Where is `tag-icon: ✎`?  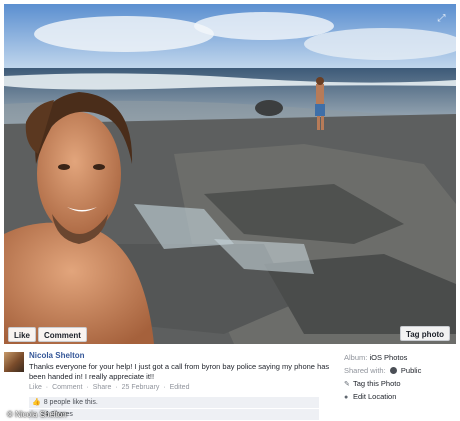
tag-icon: ✎ is located at coordinates (347, 384).